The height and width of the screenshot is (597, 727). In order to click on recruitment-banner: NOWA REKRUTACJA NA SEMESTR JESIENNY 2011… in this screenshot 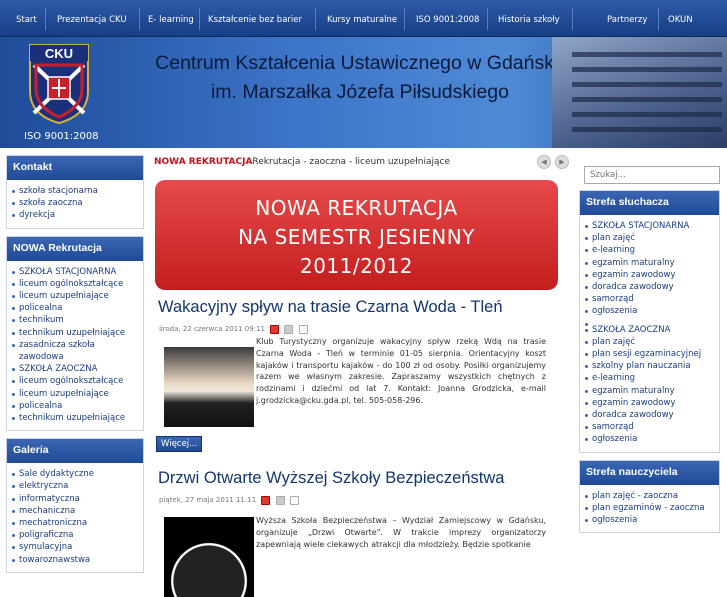, I will do `click(356, 235)`.